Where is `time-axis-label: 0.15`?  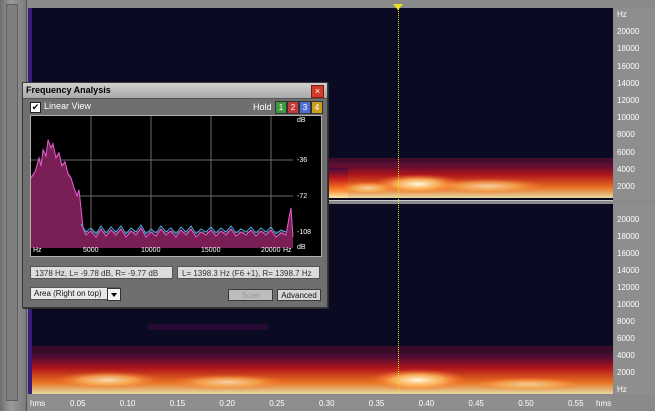 time-axis-label: 0.15 is located at coordinates (177, 403).